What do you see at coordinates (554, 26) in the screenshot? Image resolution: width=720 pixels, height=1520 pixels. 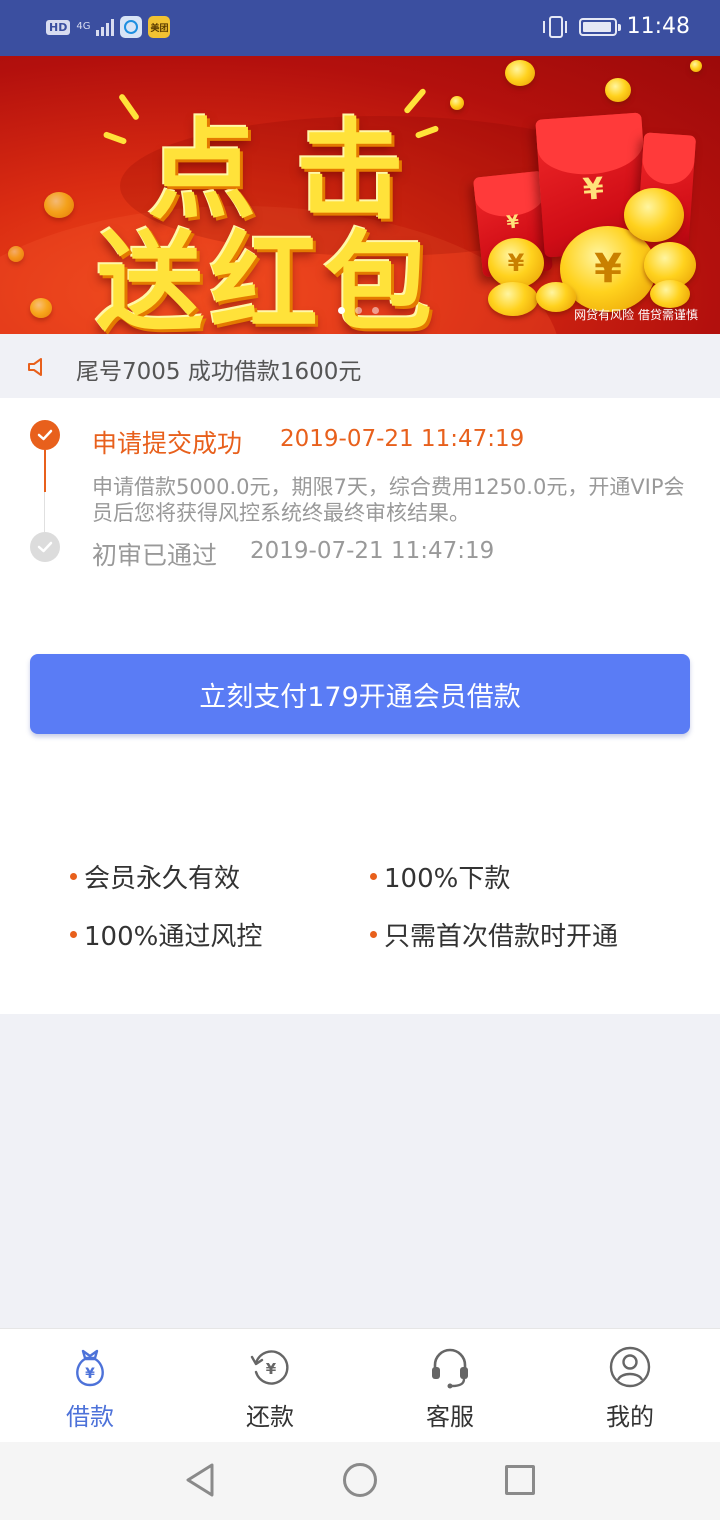 I see `vibrate-icon` at bounding box center [554, 26].